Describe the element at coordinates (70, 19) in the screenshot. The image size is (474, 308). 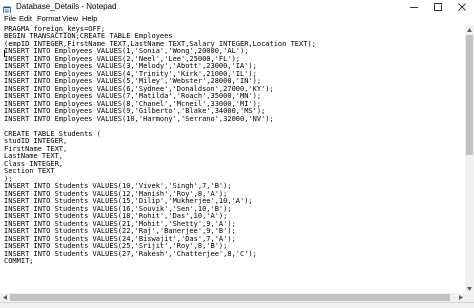
I see `menu-view: View` at that location.